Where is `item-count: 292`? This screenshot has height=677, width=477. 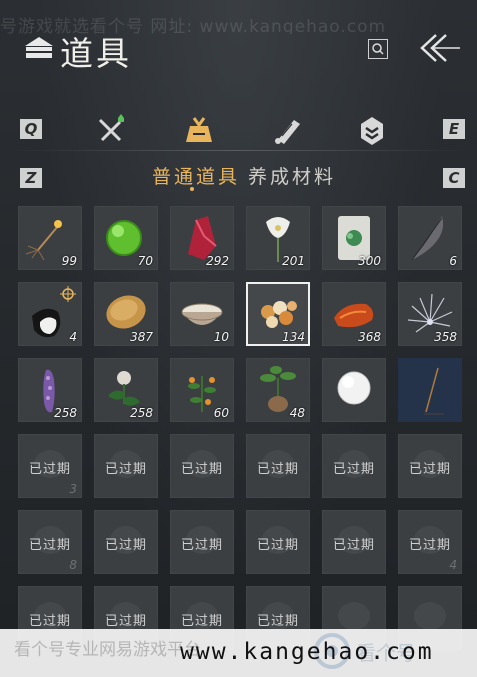 item-count: 292 is located at coordinates (217, 261).